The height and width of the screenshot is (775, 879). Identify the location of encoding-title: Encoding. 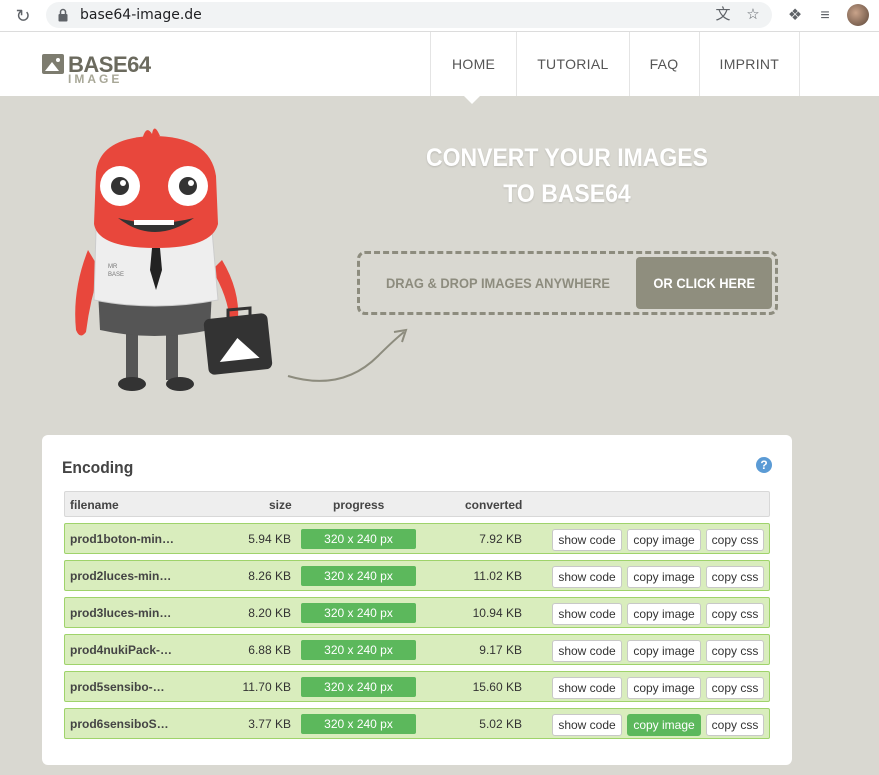
(98, 467).